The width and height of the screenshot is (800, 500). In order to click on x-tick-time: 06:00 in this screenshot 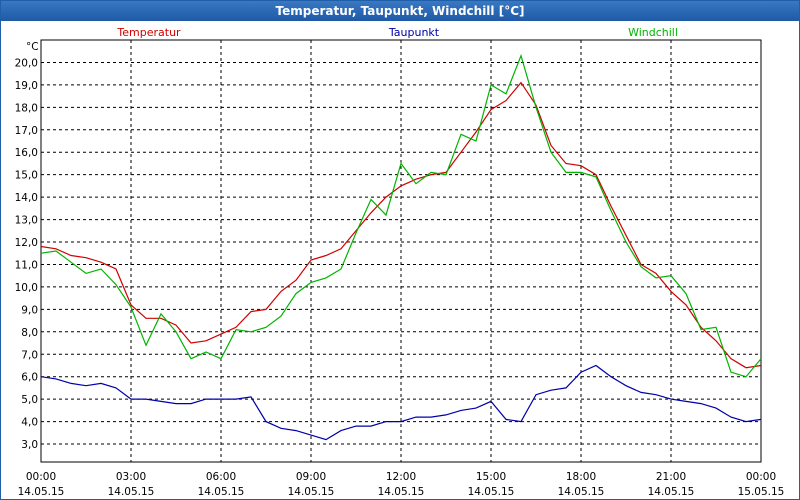, I will do `click(221, 477)`.